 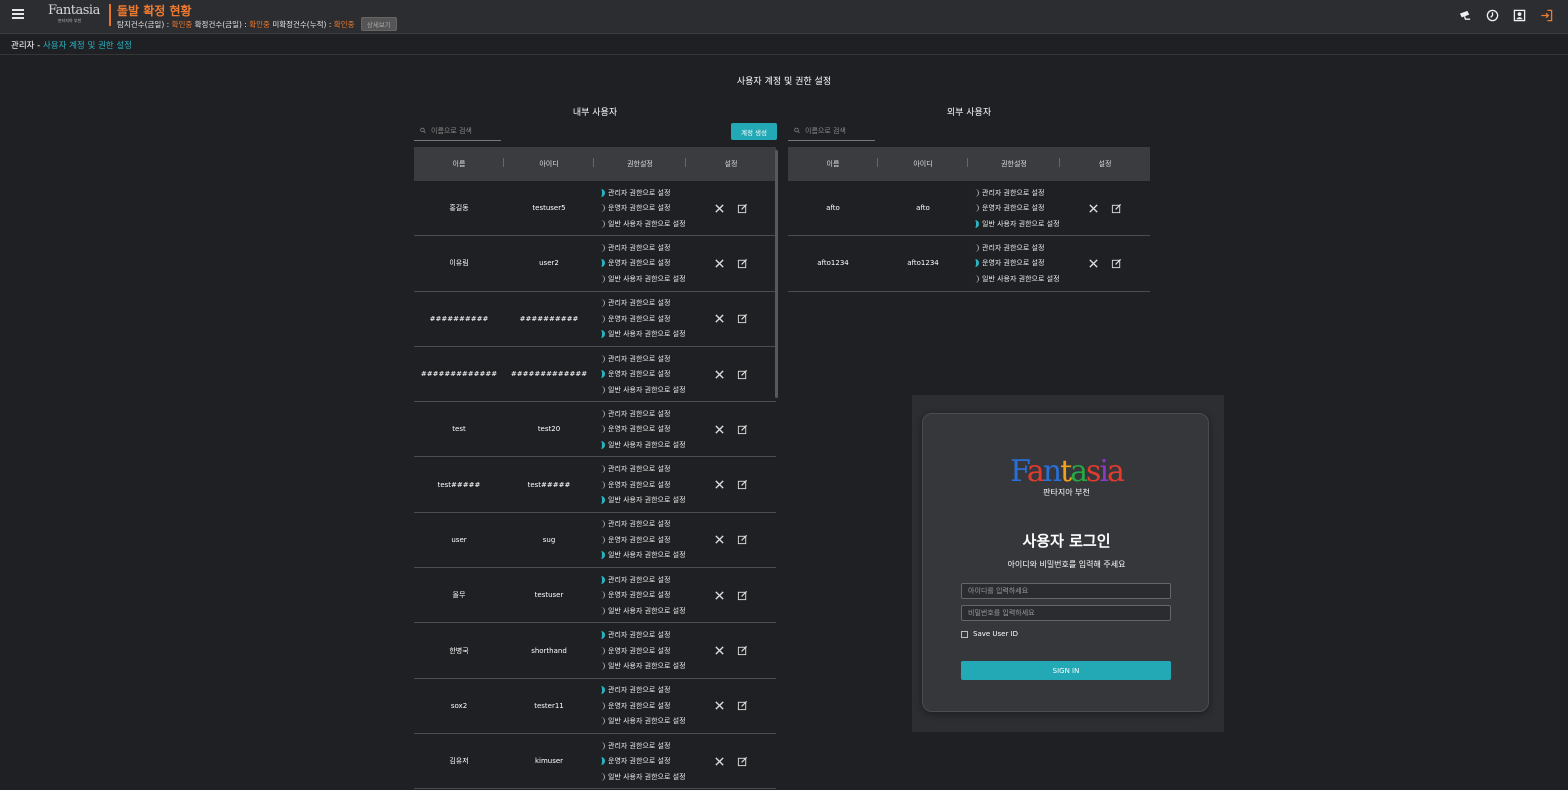 What do you see at coordinates (22, 46) in the screenshot?
I see `breadcrumb-root: 관리자` at bounding box center [22, 46].